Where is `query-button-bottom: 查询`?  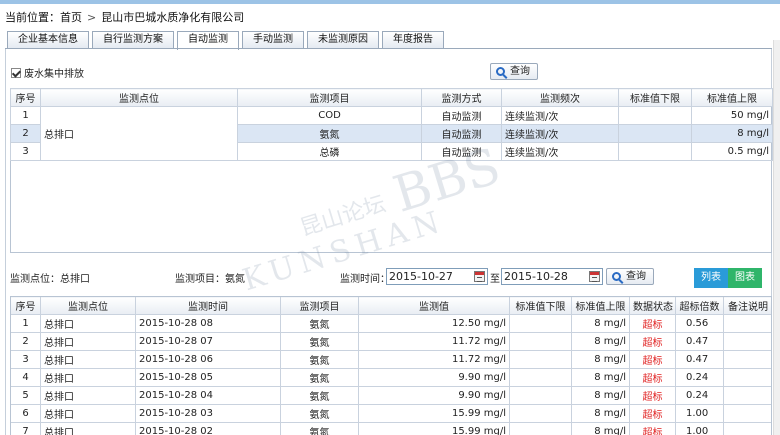
query-button-bottom: 查询 is located at coordinates (630, 276).